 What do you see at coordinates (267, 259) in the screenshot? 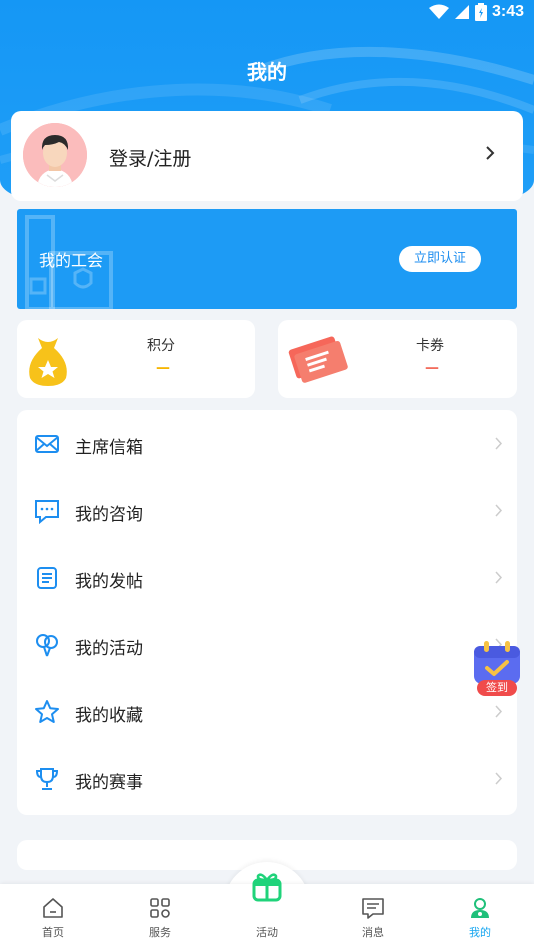
I see `union-card: 我的工会 立即认证` at bounding box center [267, 259].